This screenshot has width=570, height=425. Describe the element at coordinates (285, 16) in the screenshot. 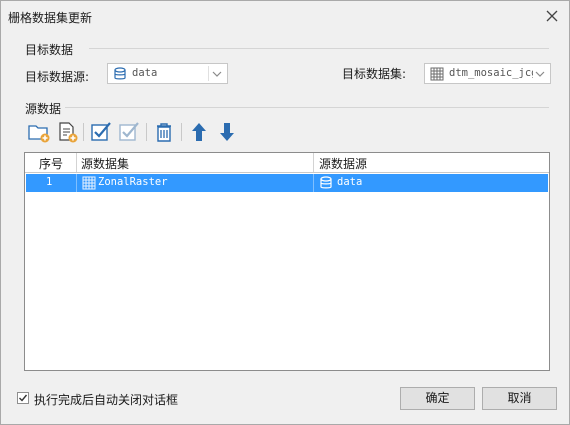

I see `title-bar: 栅格数据集更新` at that location.